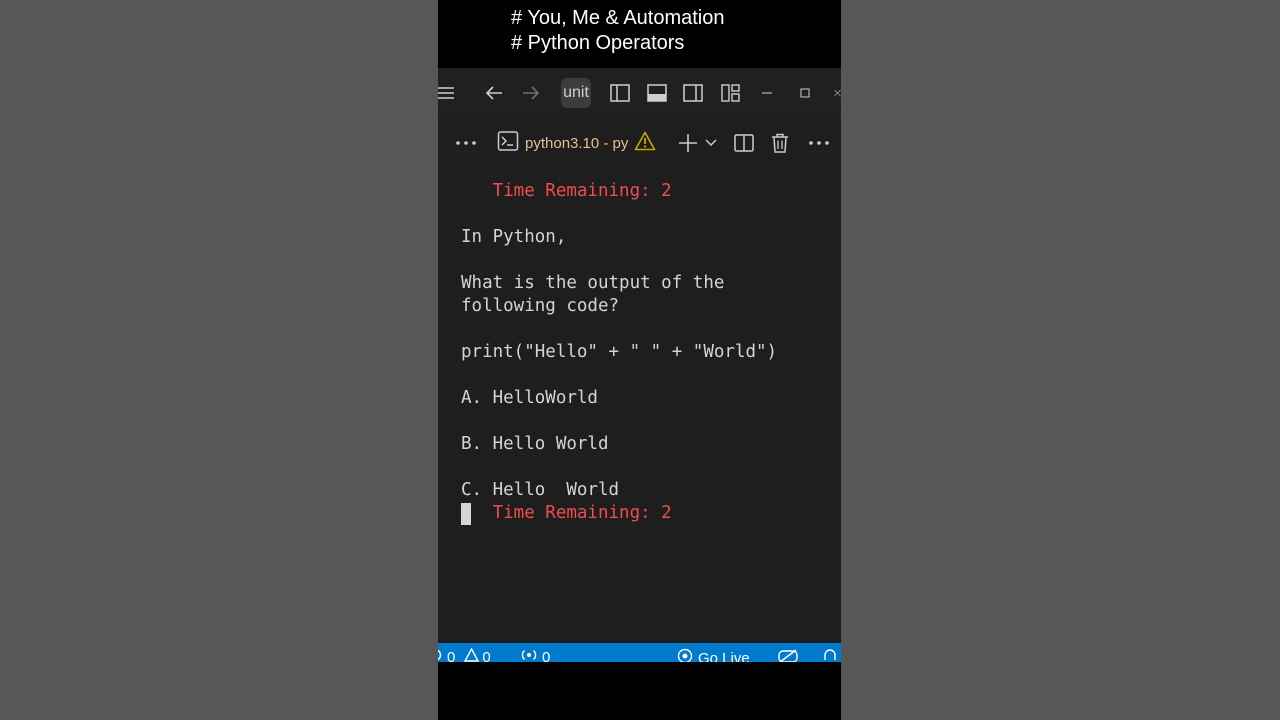  What do you see at coordinates (837, 93) in the screenshot?
I see `close-icon` at bounding box center [837, 93].